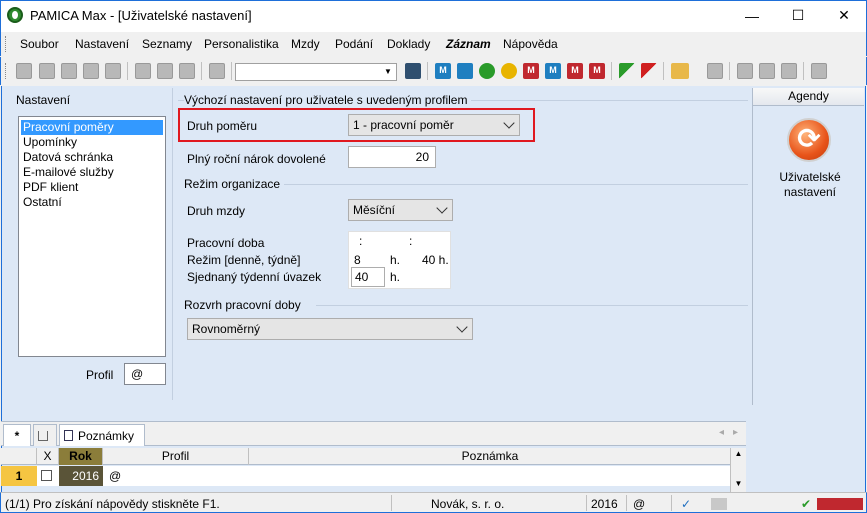  What do you see at coordinates (92, 142) in the screenshot?
I see `list-item-upominky: Upomínky` at bounding box center [92, 142].